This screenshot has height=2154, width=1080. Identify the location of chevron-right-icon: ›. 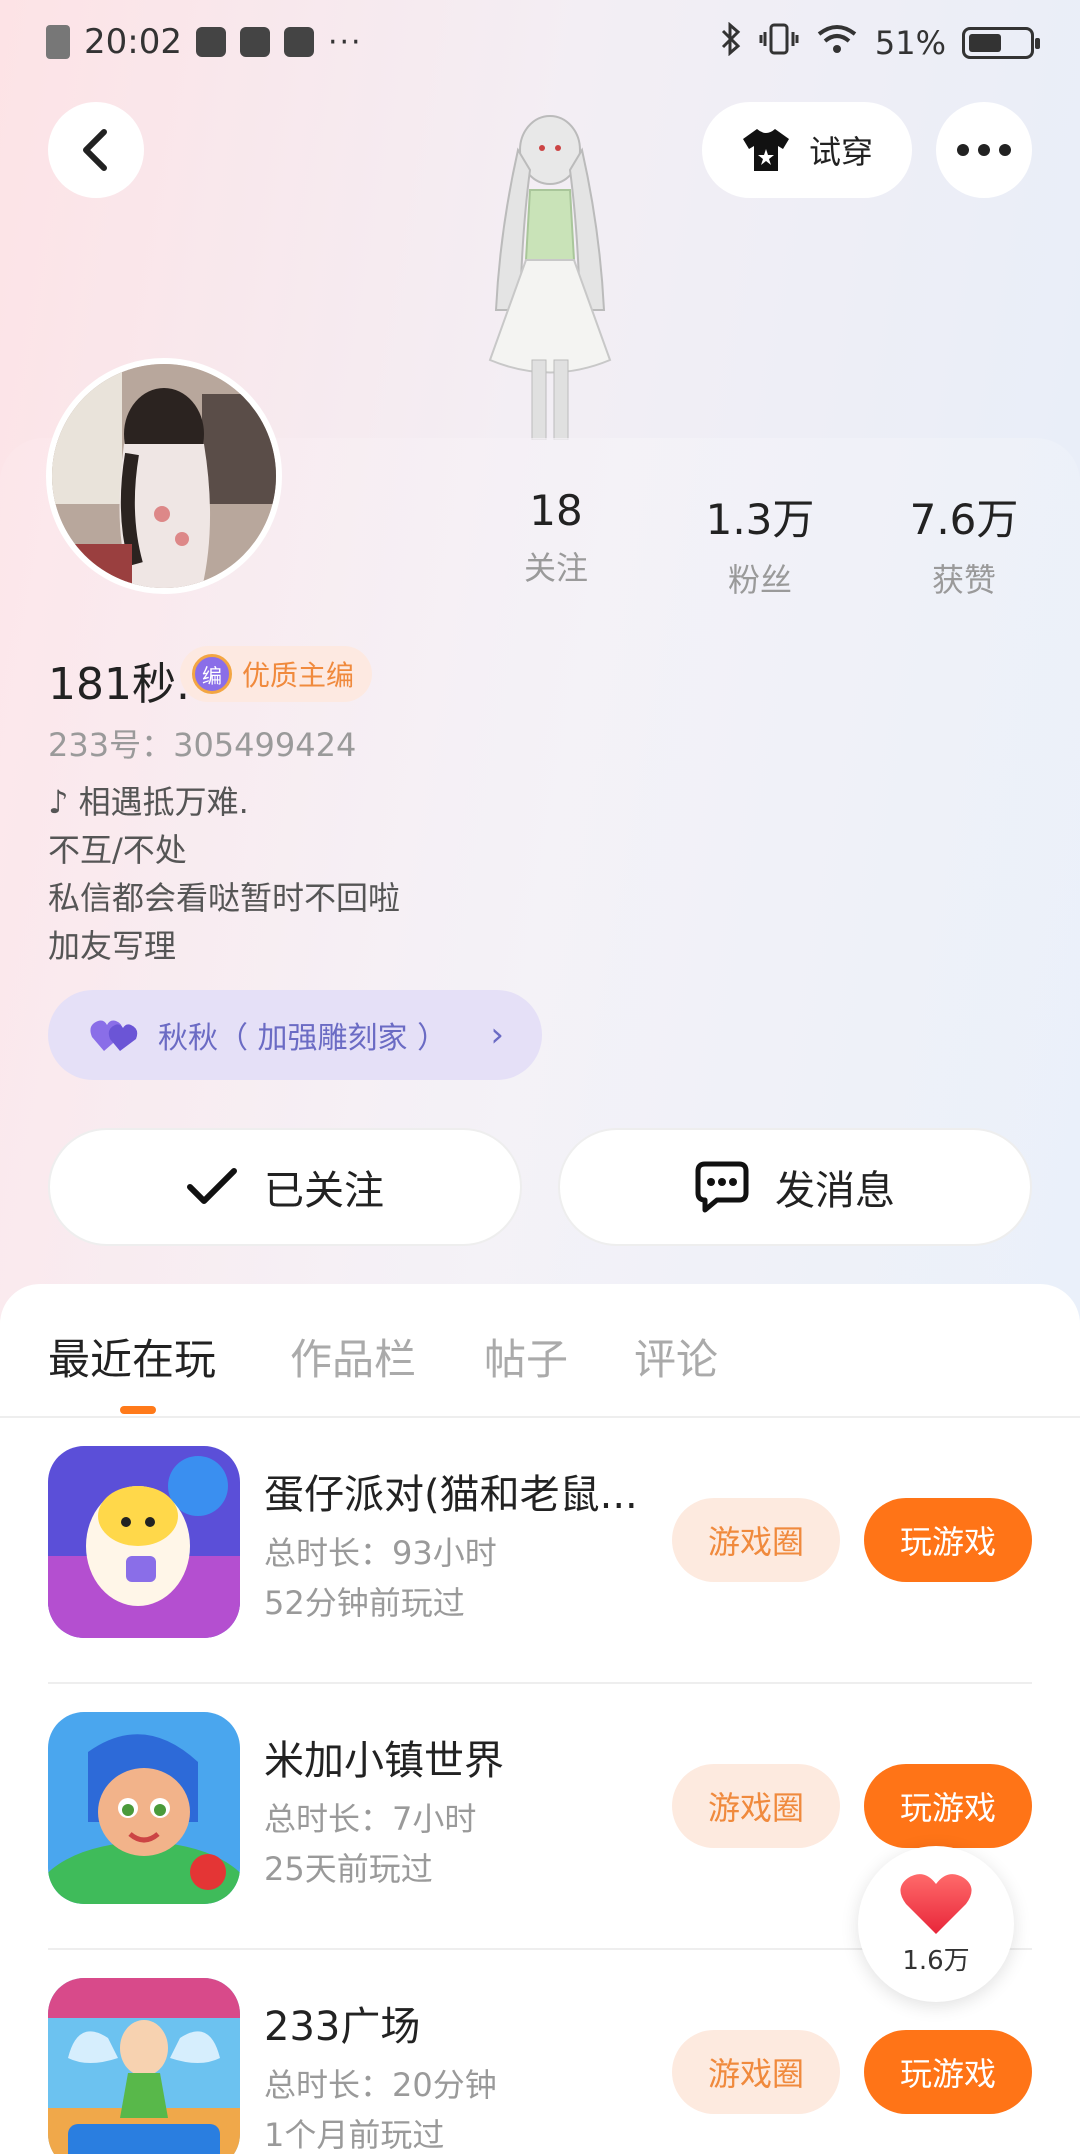
(497, 1035).